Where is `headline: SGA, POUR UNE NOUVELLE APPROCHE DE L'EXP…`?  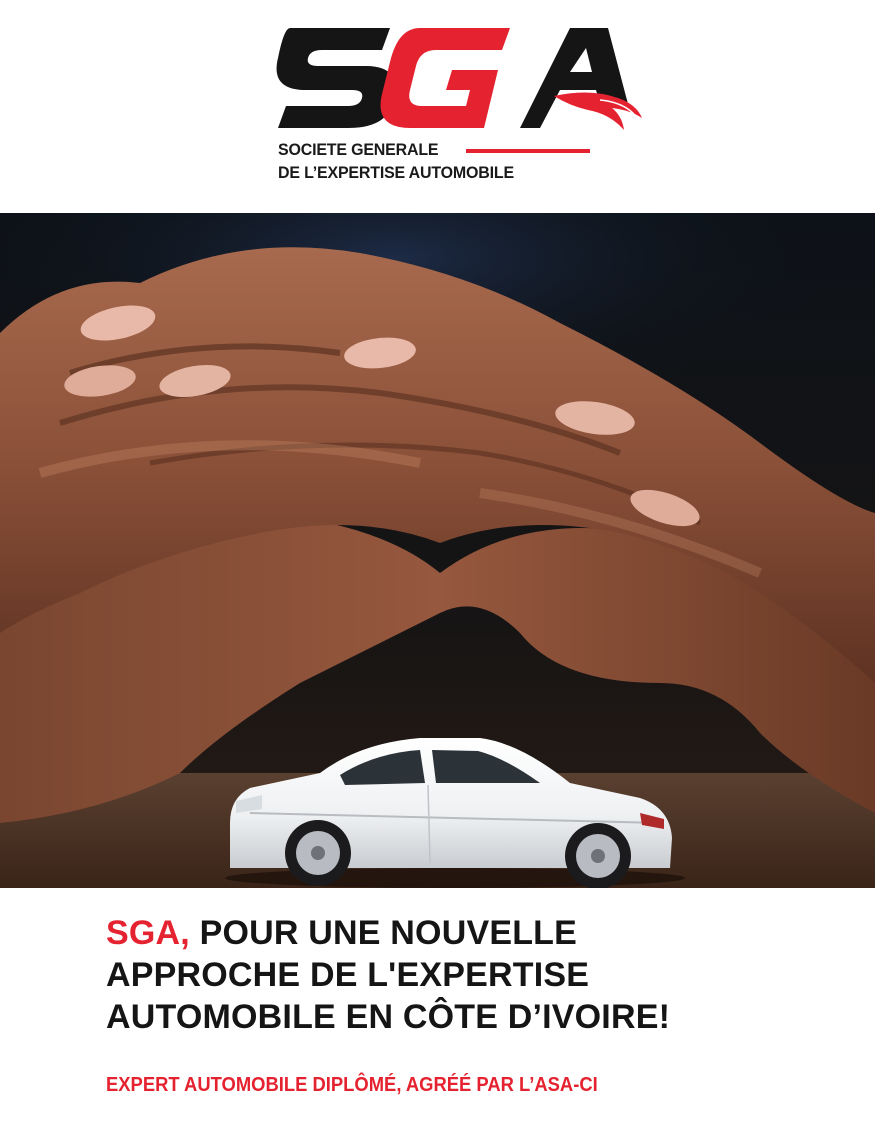 headline: SGA, POUR UNE NOUVELLE APPROCHE DE L'EXP… is located at coordinates (476, 975).